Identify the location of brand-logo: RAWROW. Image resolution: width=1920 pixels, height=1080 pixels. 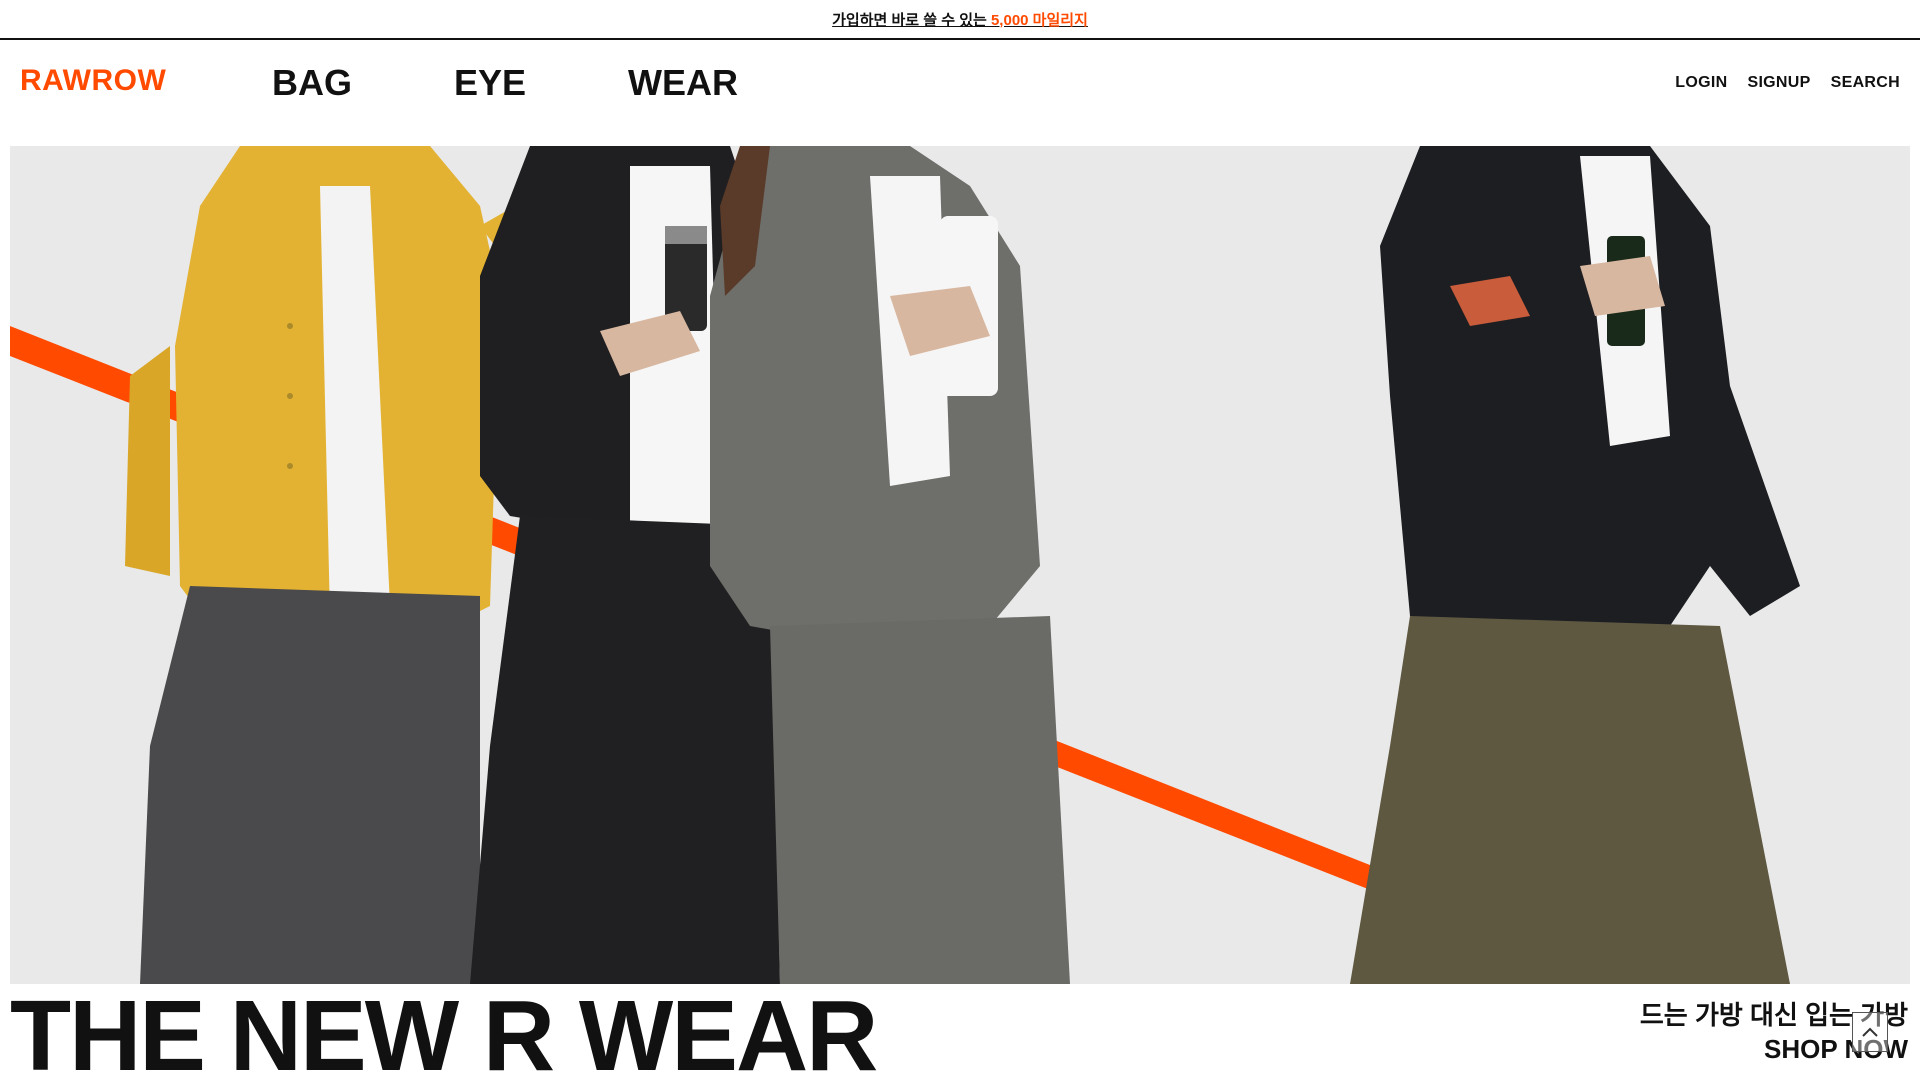
(93, 81).